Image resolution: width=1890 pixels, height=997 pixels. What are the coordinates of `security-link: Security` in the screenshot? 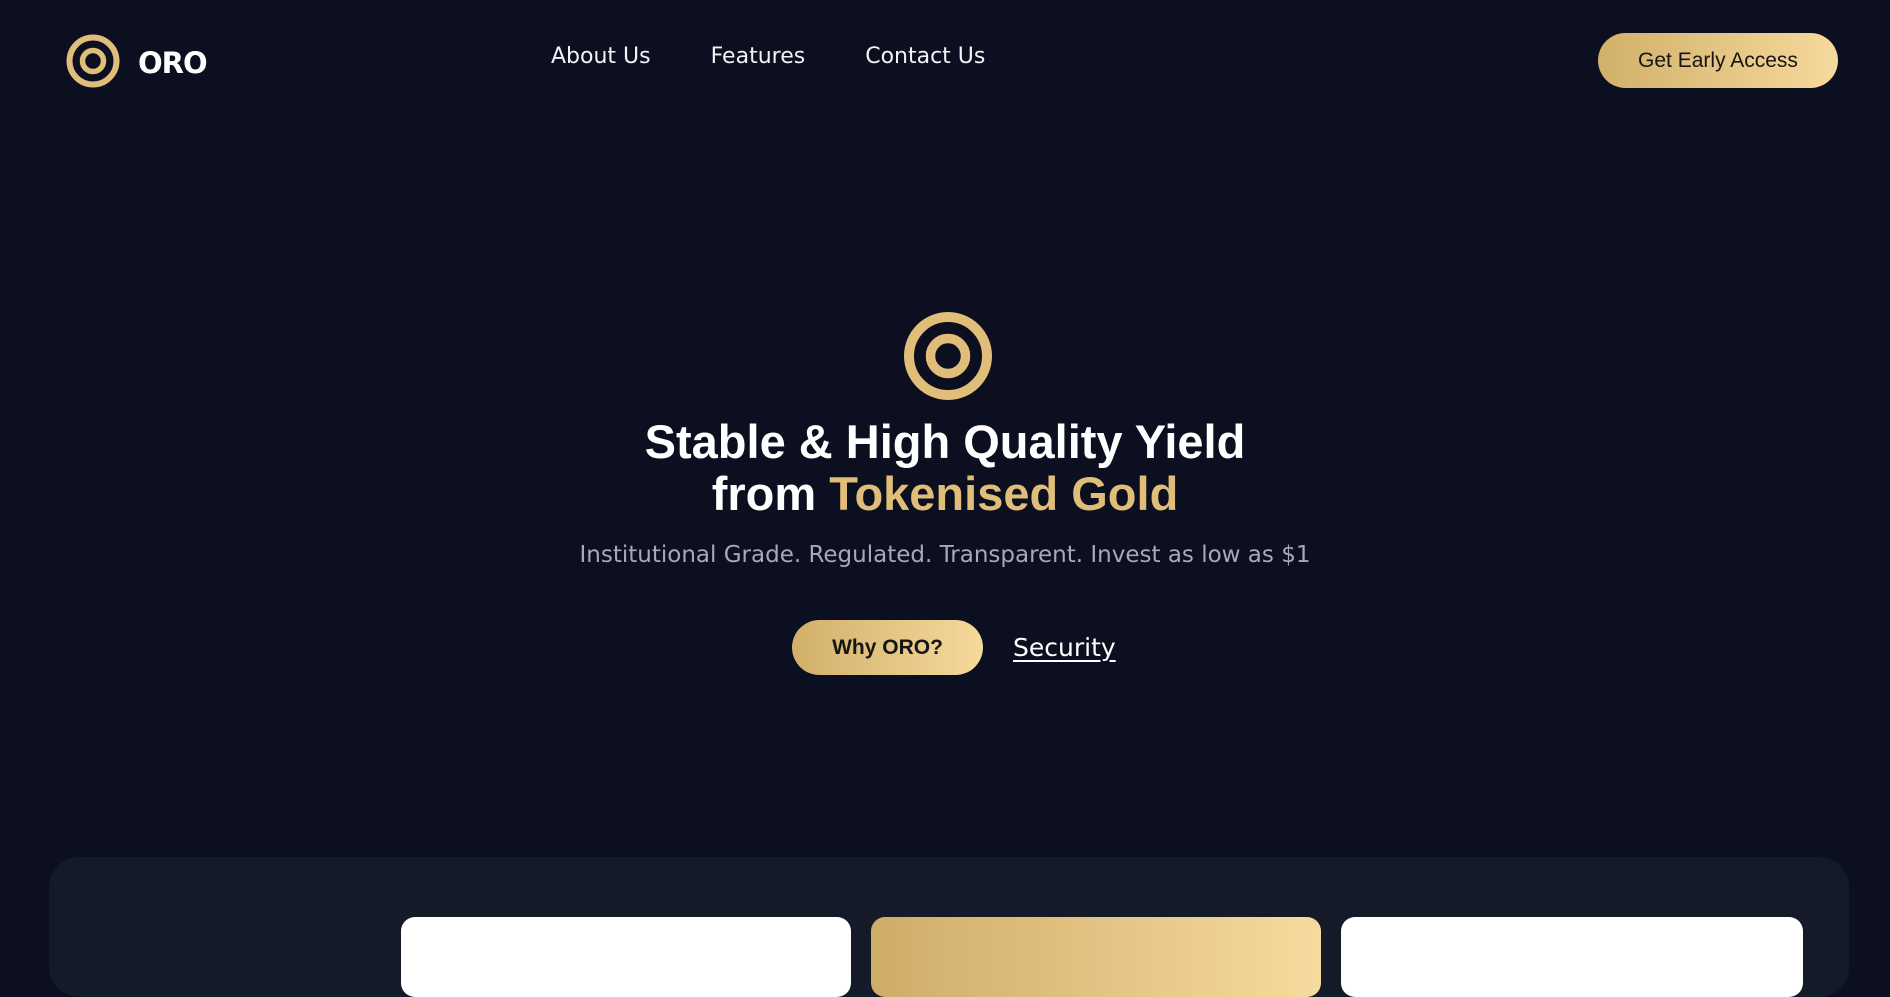 It's located at (1064, 647).